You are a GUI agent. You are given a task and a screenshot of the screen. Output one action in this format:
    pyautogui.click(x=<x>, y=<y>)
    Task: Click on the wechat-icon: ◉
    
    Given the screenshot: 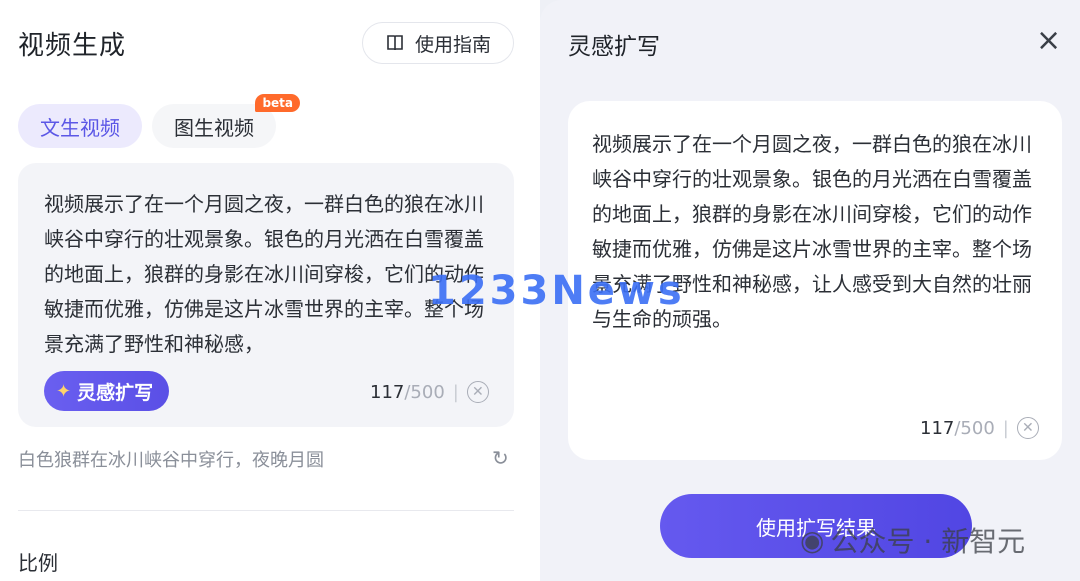 What is the action you would take?
    pyautogui.click(x=812, y=540)
    